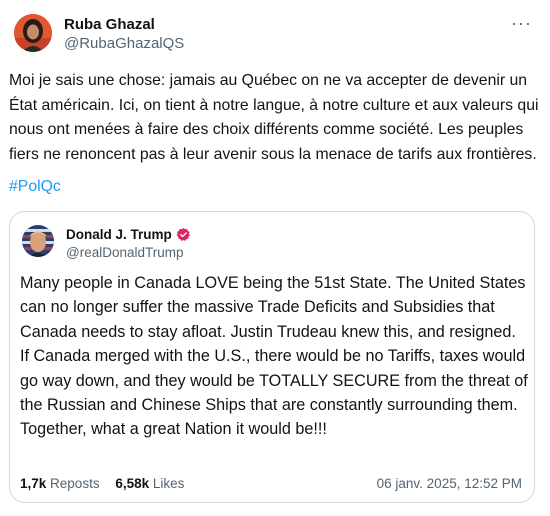 This screenshot has width=550, height=516. I want to click on quoted-name-row: Donald J. Trump, so click(128, 234).